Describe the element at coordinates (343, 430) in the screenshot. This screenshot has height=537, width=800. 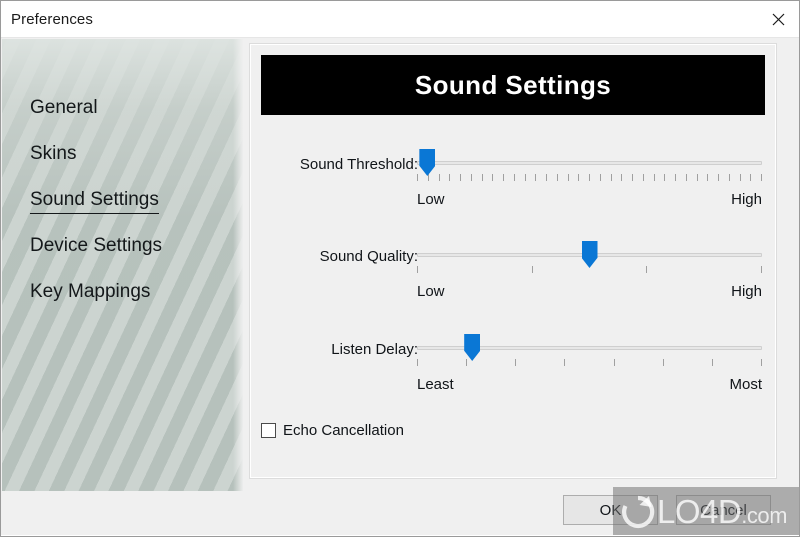
I see `checkbox-label: Echo Cancellation` at that location.